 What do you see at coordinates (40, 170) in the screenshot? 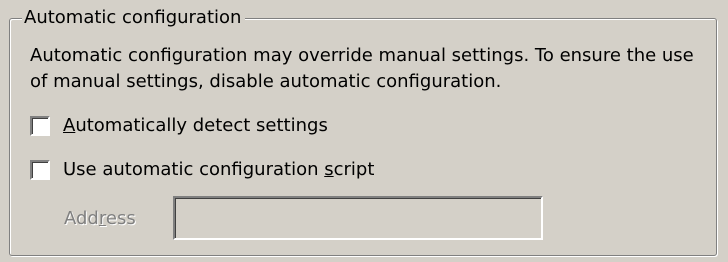
I see `auto-config-script-checkbox` at bounding box center [40, 170].